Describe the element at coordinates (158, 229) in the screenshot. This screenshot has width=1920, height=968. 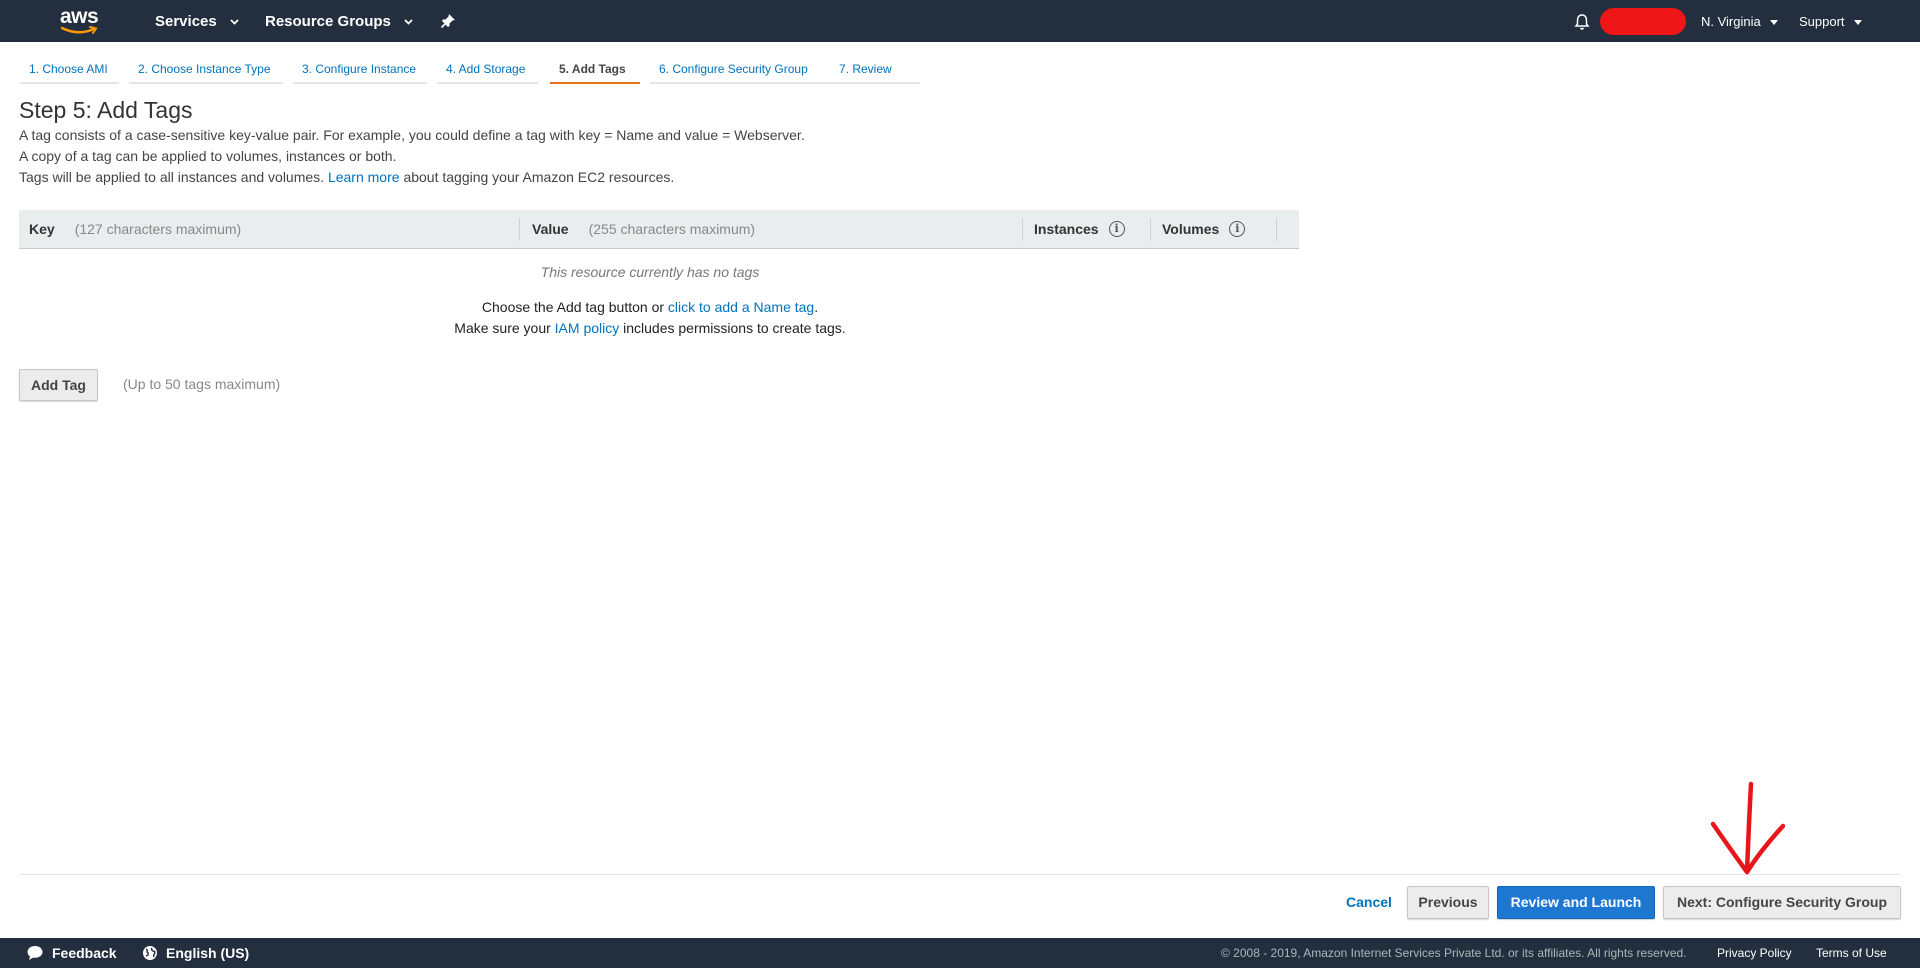
I see `key-header-hint: (127 characters maximum)` at that location.